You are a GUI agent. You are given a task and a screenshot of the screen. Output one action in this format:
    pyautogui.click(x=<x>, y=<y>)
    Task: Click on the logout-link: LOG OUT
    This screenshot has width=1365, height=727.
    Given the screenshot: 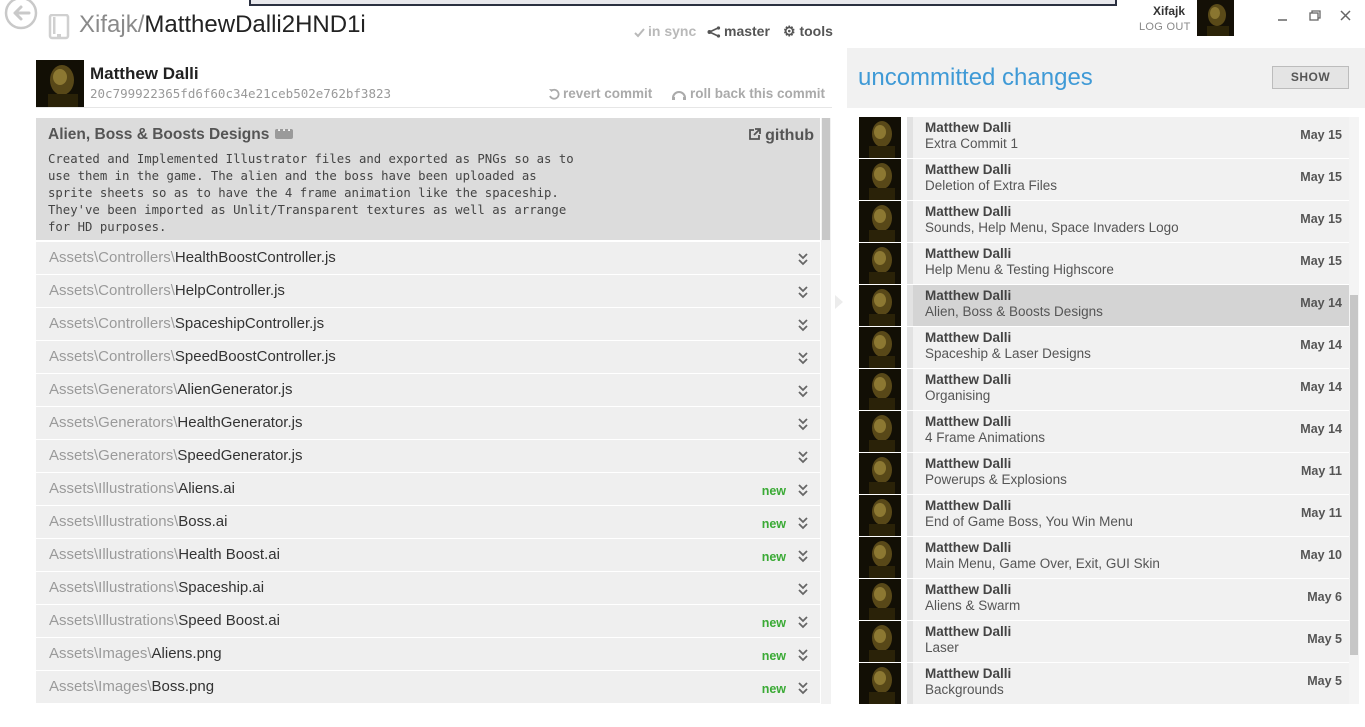 What is the action you would take?
    pyautogui.click(x=1165, y=27)
    